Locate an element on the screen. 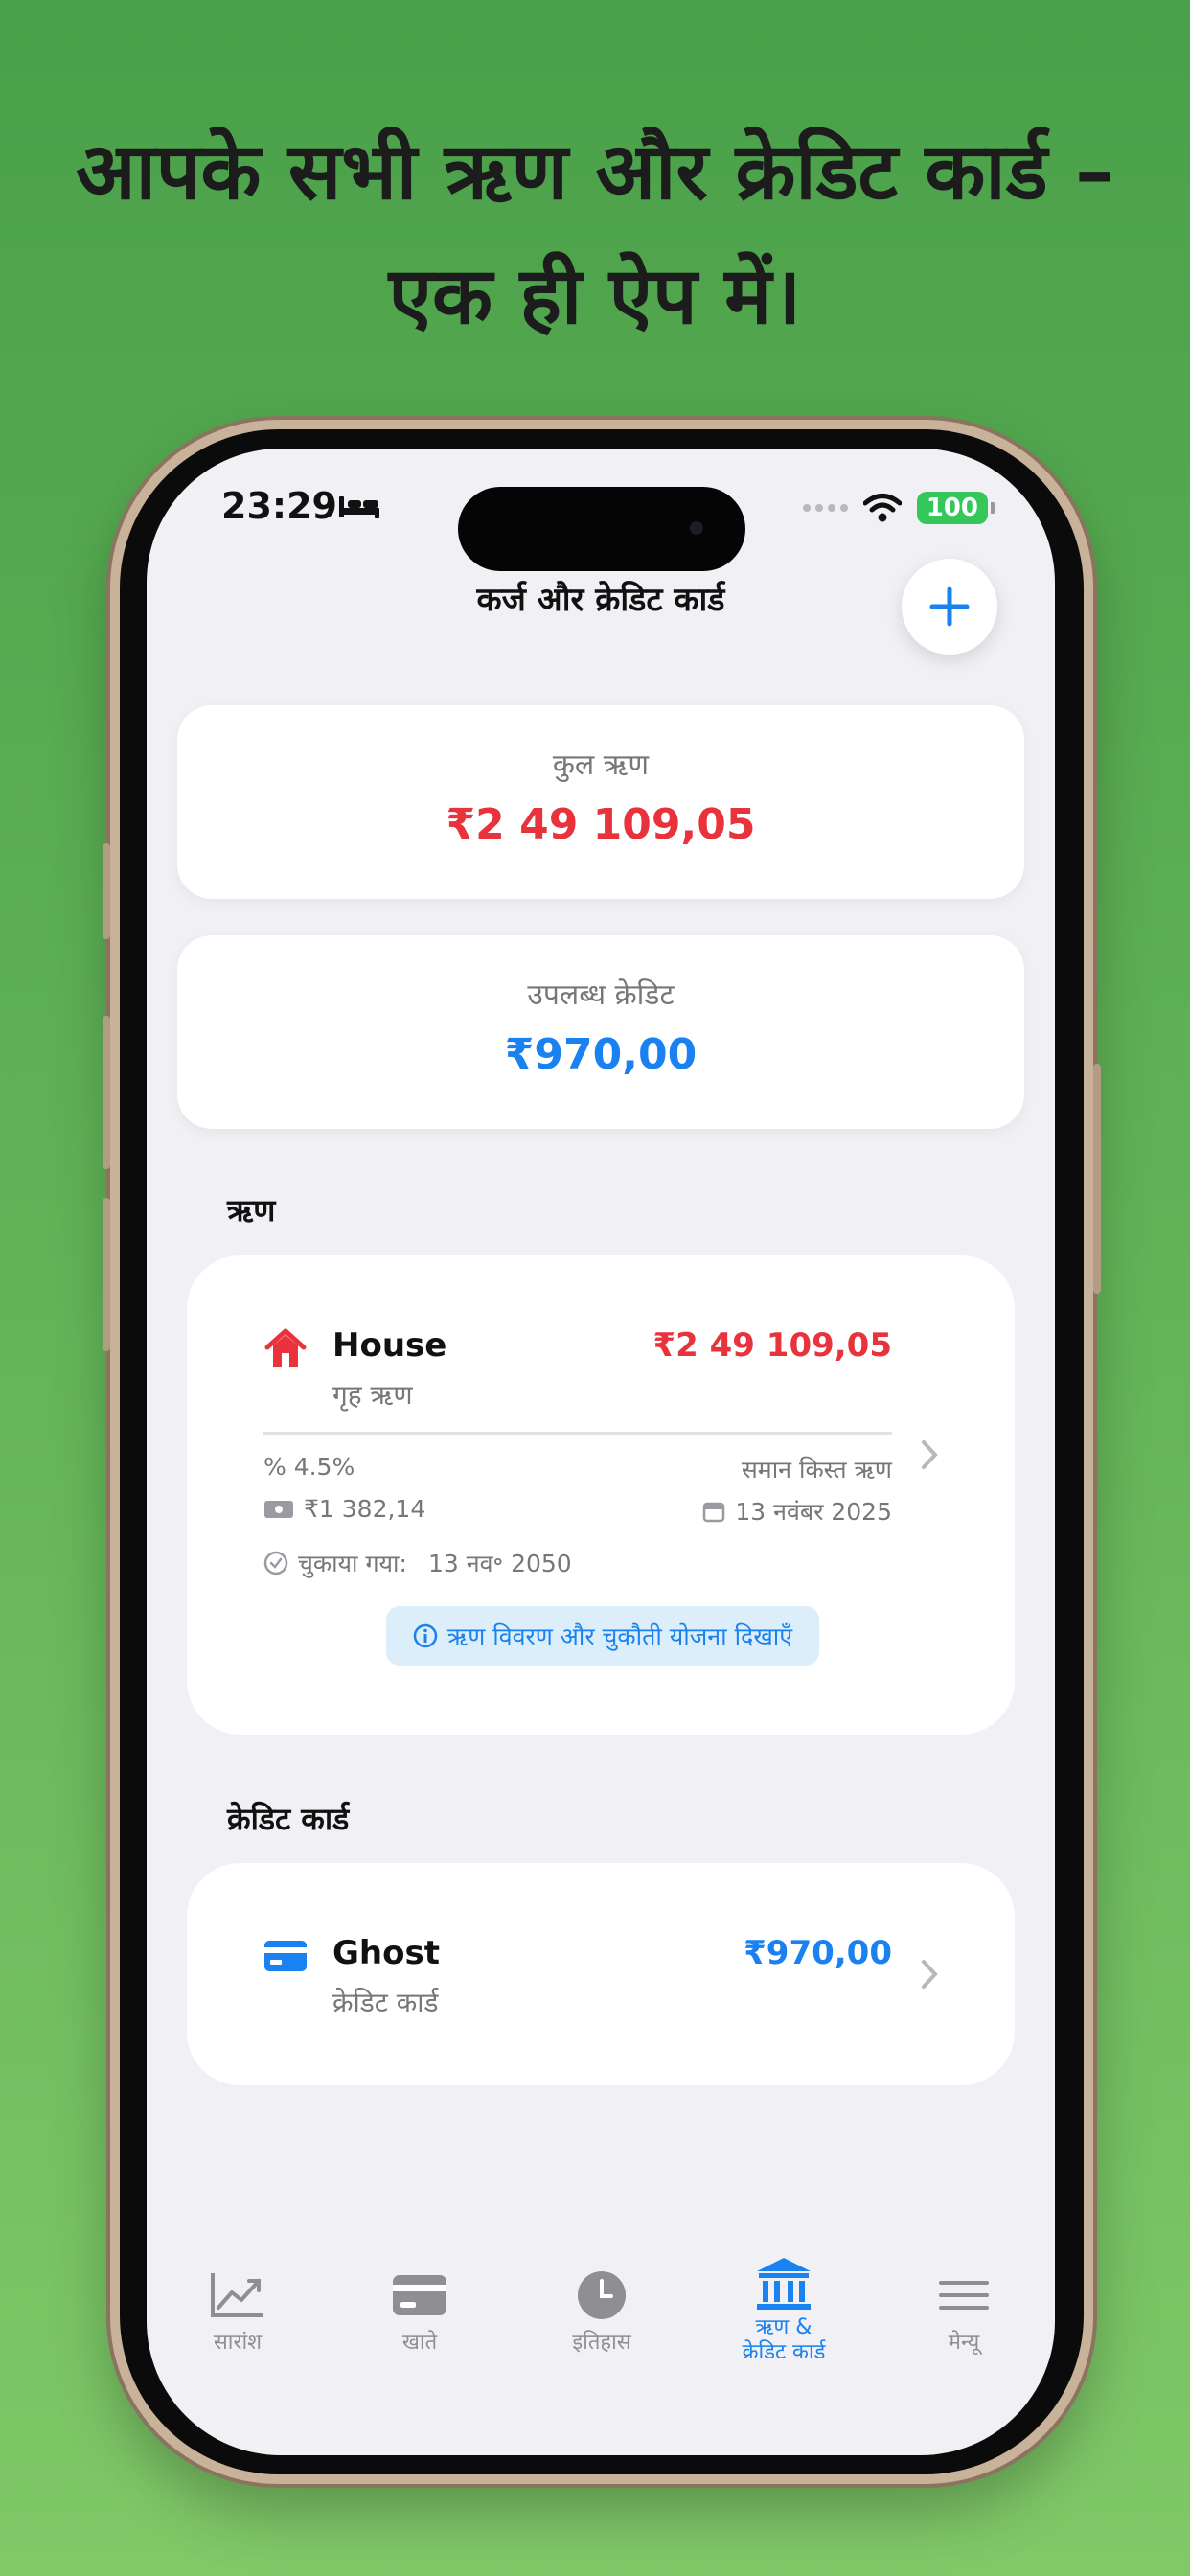 This screenshot has height=2576, width=1190. credit-card-ghost: Ghost क्रेडिट कार्ड ₹970,00 is located at coordinates (601, 1974).